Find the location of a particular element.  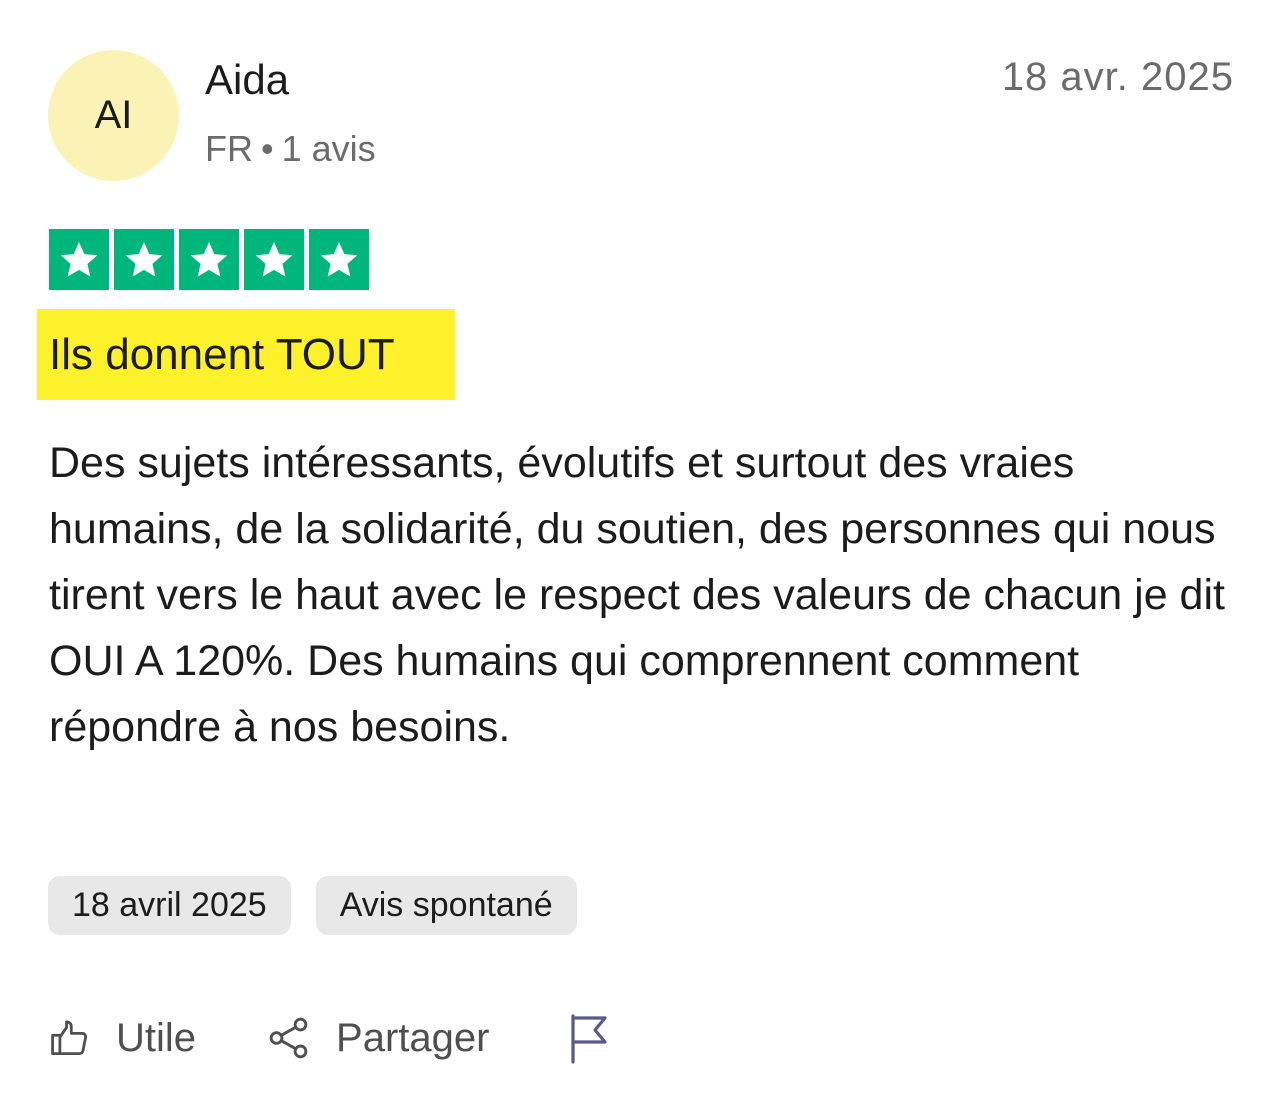

report-button is located at coordinates (589, 1038).